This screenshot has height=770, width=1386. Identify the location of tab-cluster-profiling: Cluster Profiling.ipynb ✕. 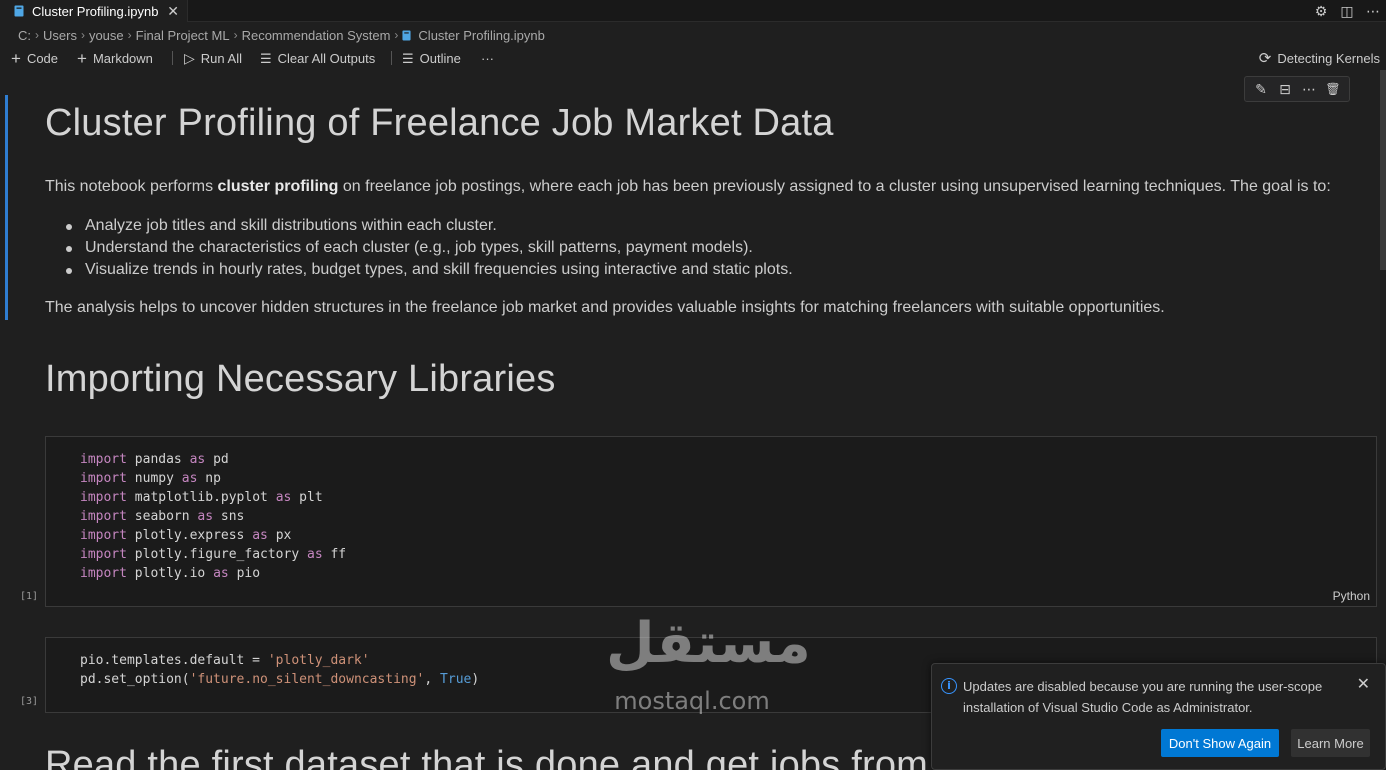
(94, 11).